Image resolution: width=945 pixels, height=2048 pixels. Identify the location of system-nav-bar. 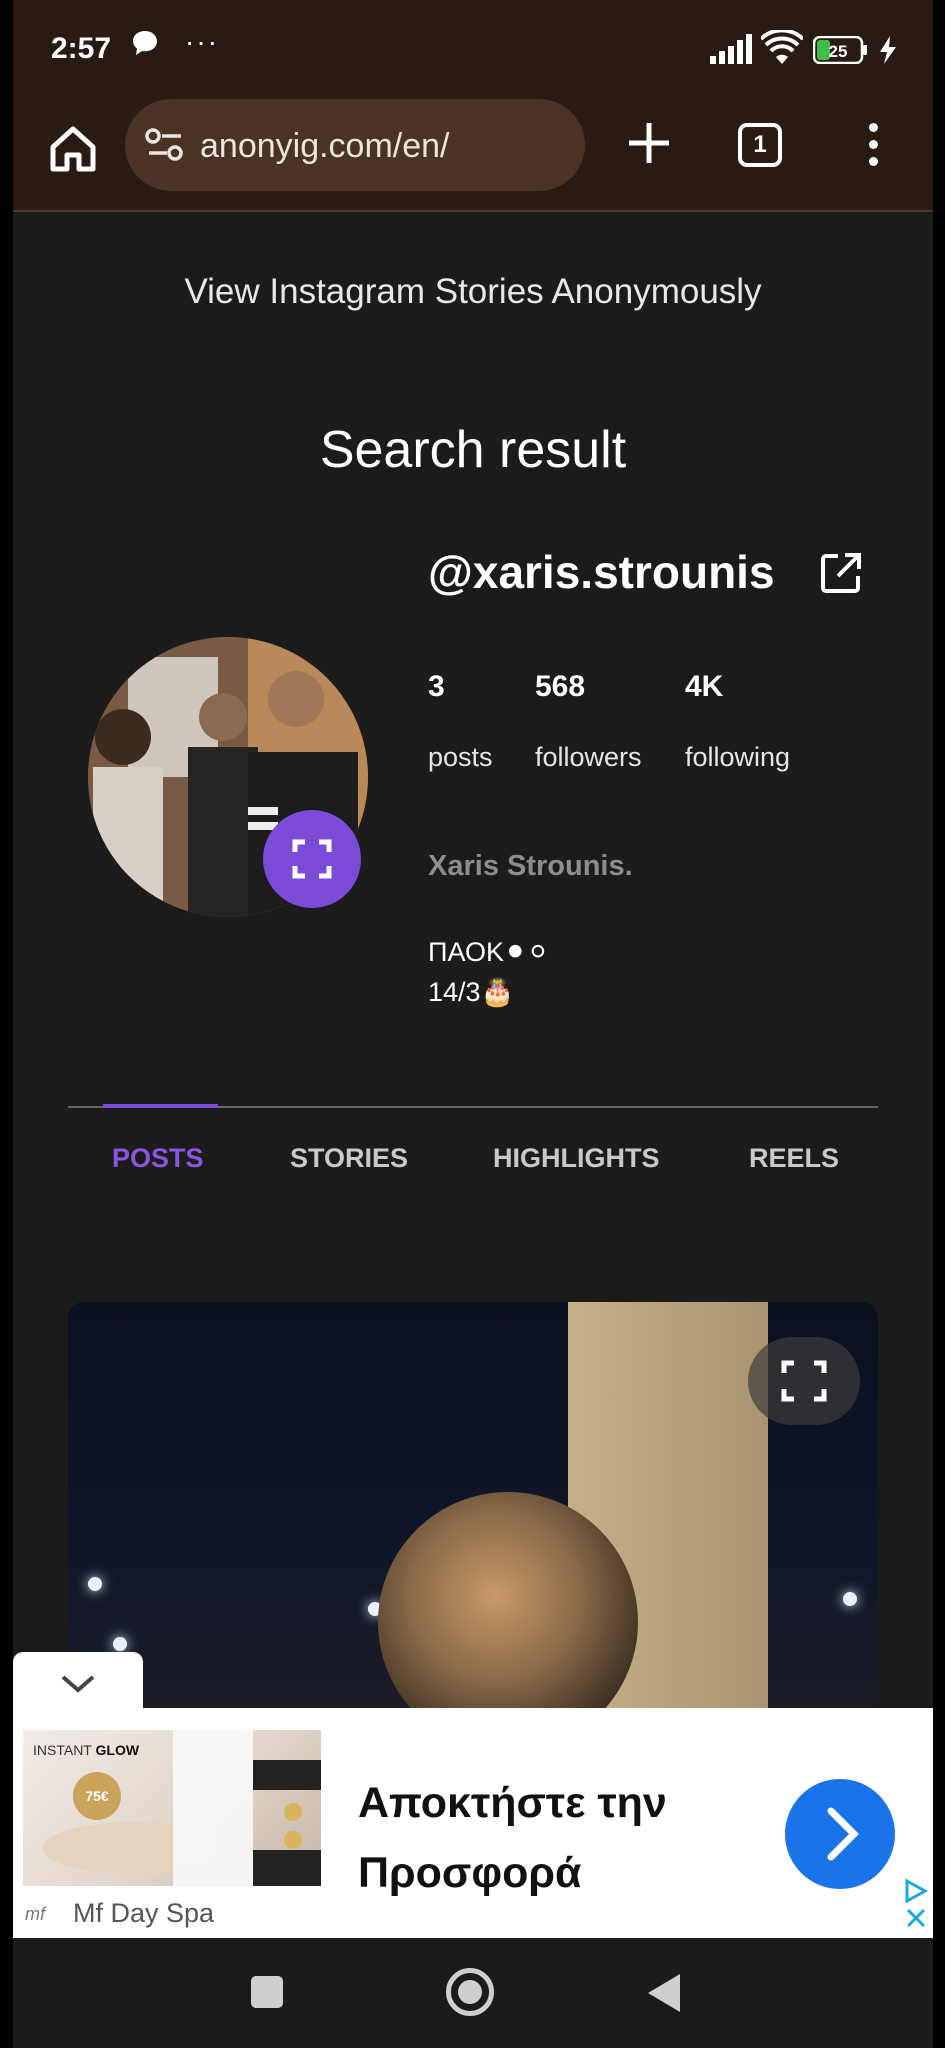
(473, 1993).